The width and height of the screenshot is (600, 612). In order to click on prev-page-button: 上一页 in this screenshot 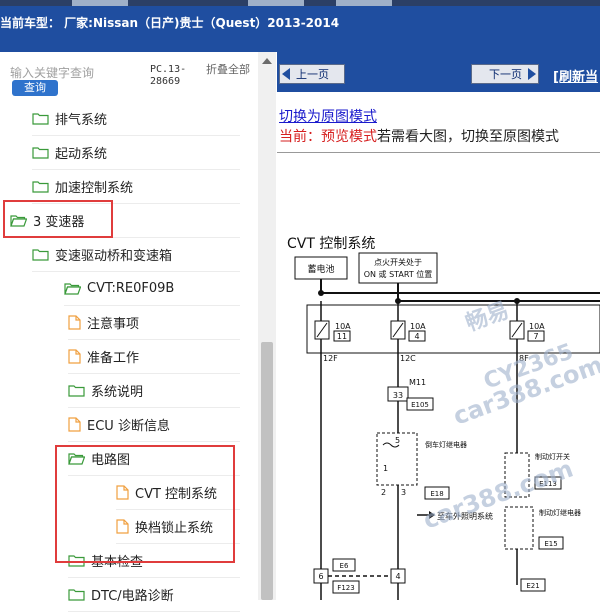, I will do `click(312, 74)`.